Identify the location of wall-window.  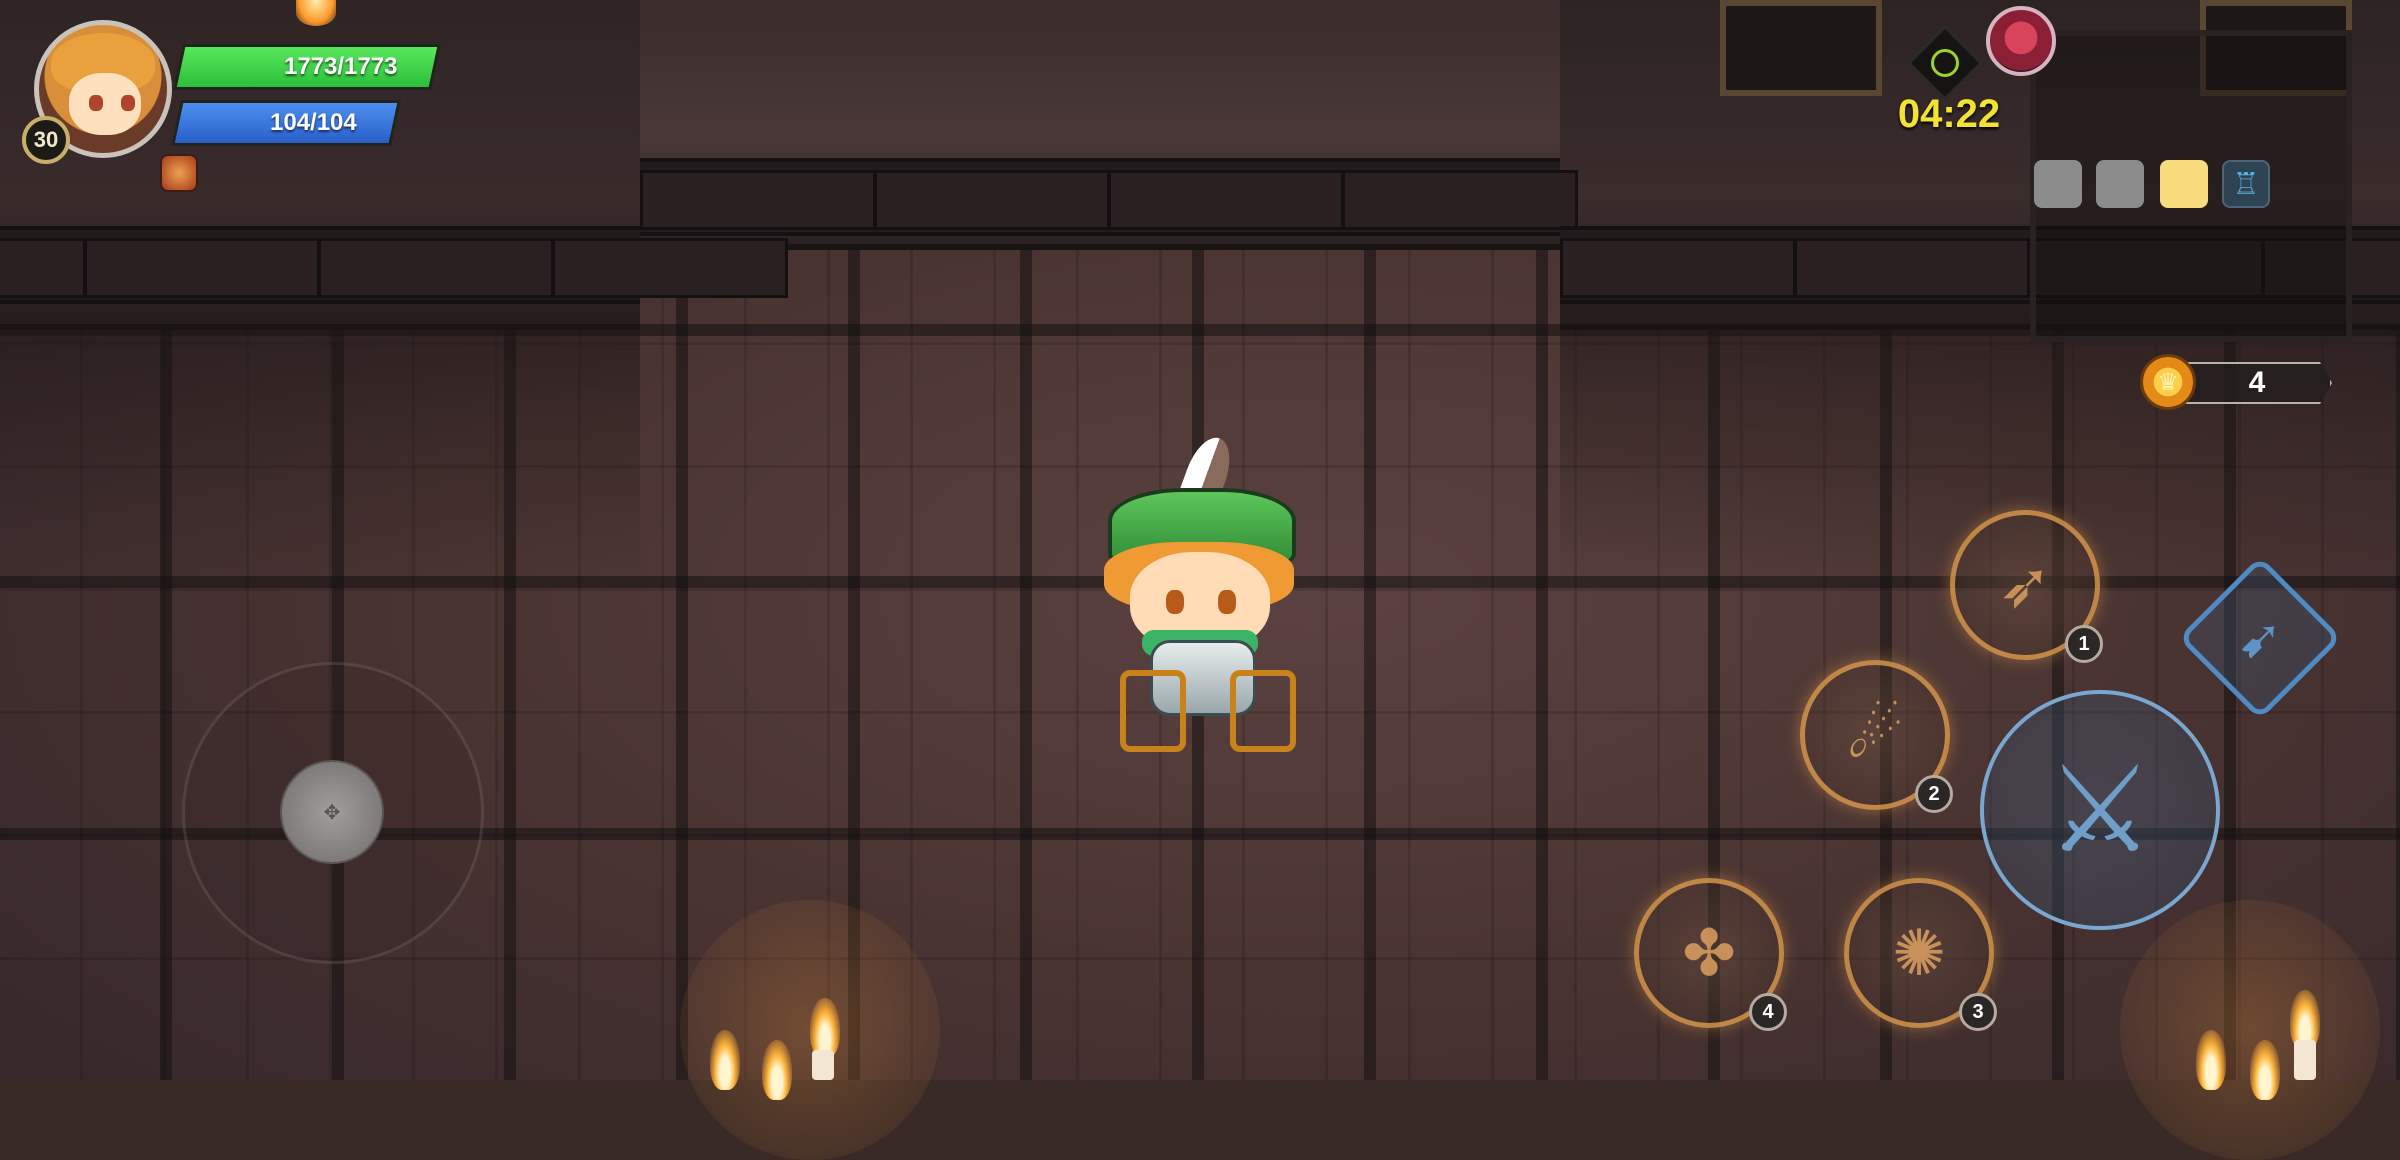
(1801, 48).